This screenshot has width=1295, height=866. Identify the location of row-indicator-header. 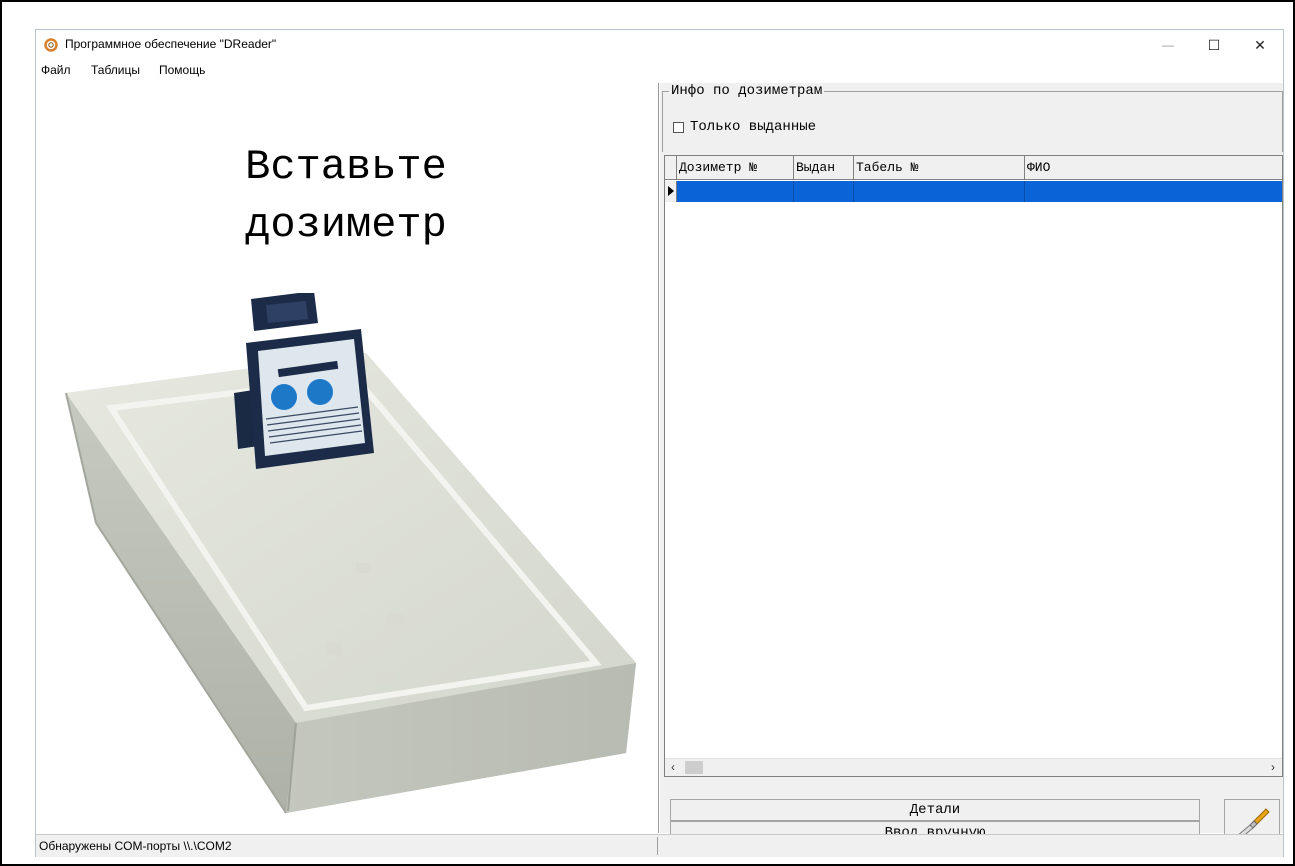
(671, 168).